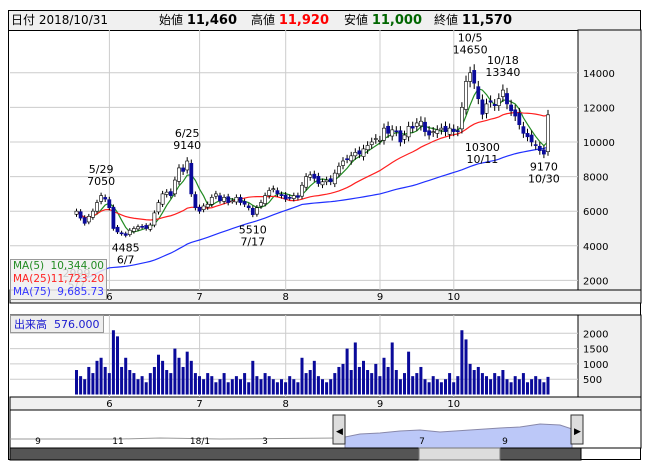  I want to click on y-tick-label: 12000, so click(599, 108).